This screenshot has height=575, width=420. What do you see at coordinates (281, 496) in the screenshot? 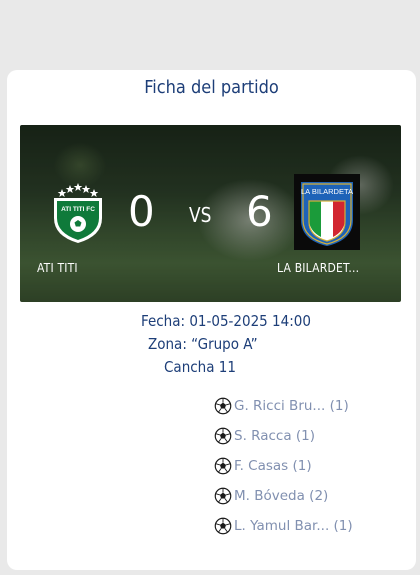
I see `scorer-text: M. Bóveda (2)` at bounding box center [281, 496].